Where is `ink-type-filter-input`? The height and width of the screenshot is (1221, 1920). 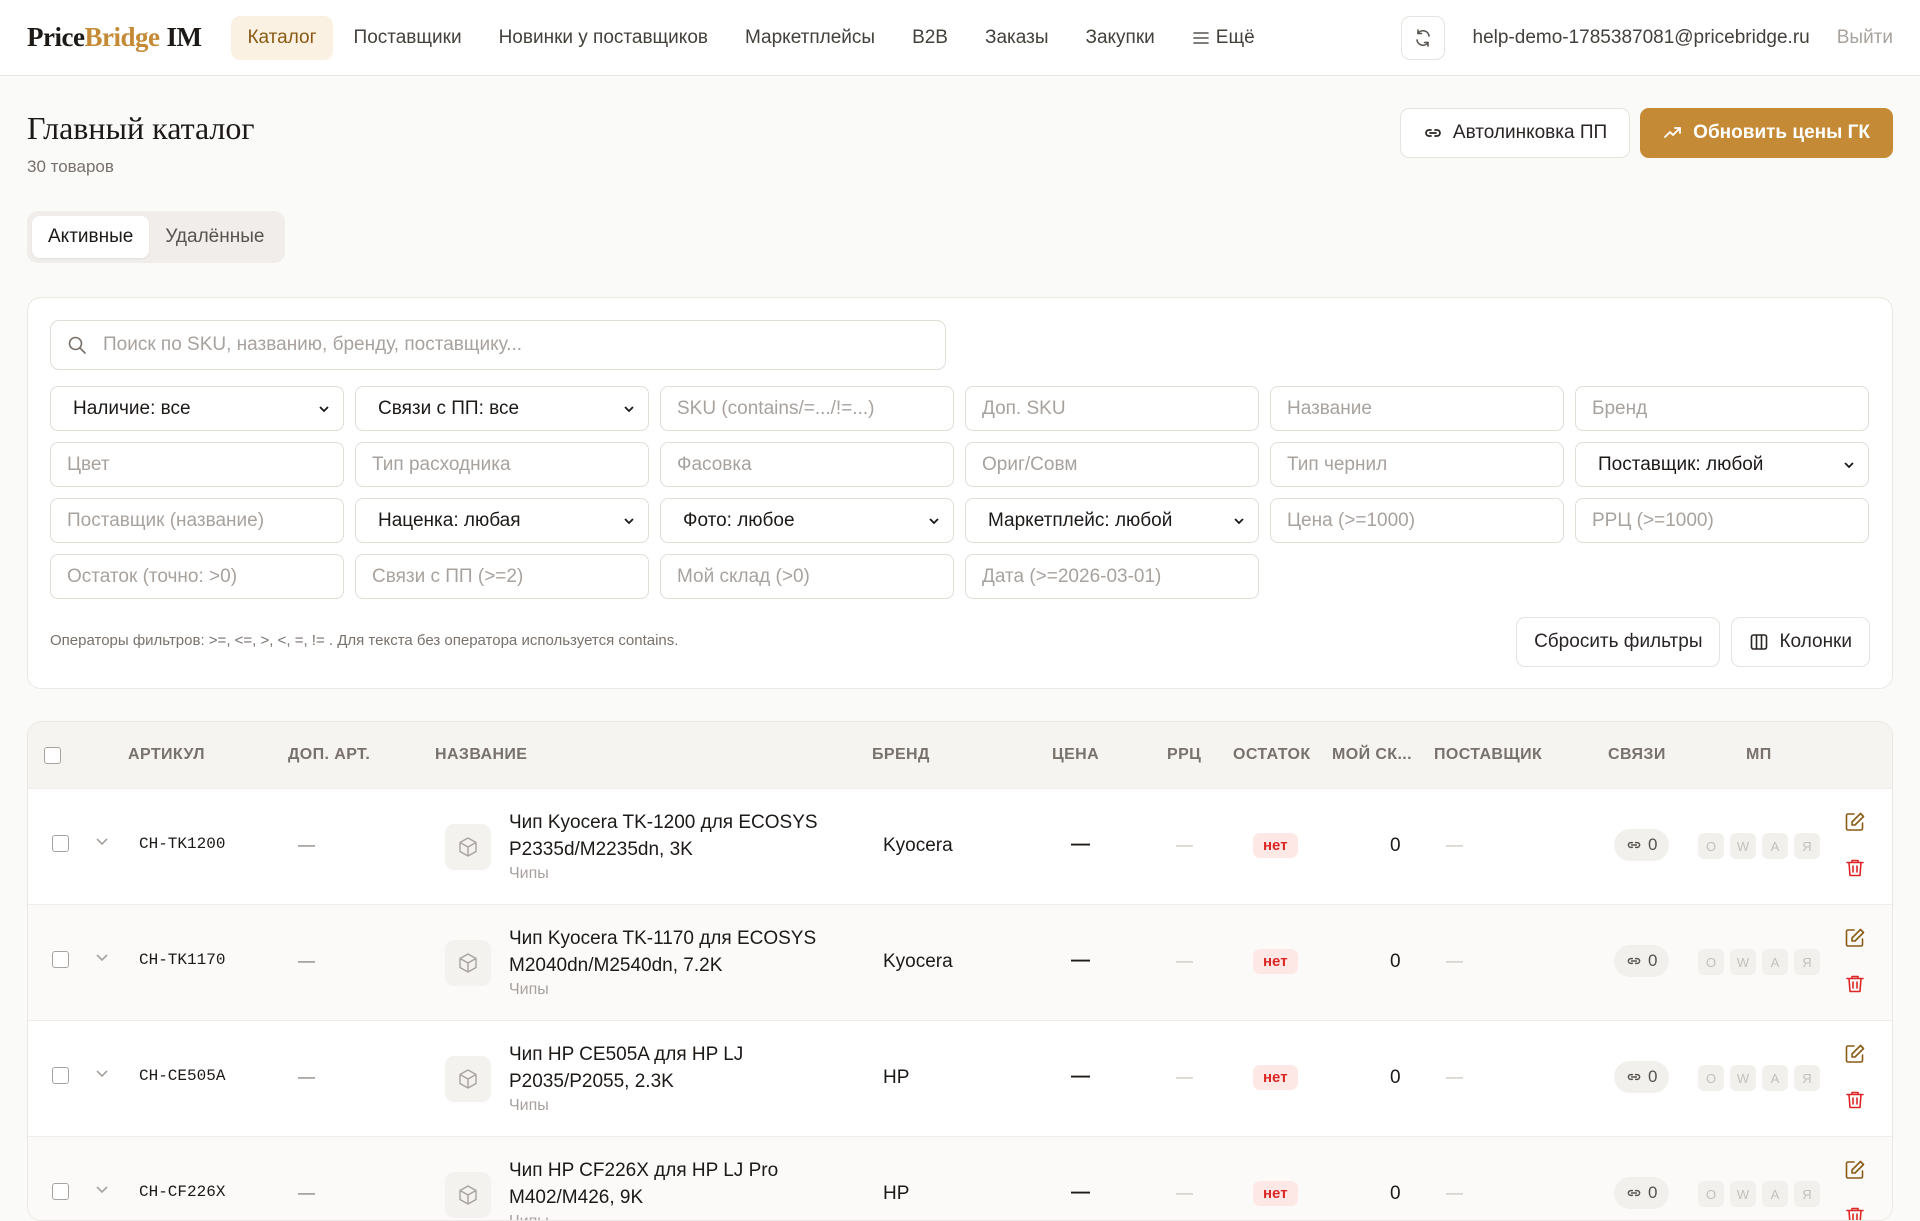 ink-type-filter-input is located at coordinates (1417, 464).